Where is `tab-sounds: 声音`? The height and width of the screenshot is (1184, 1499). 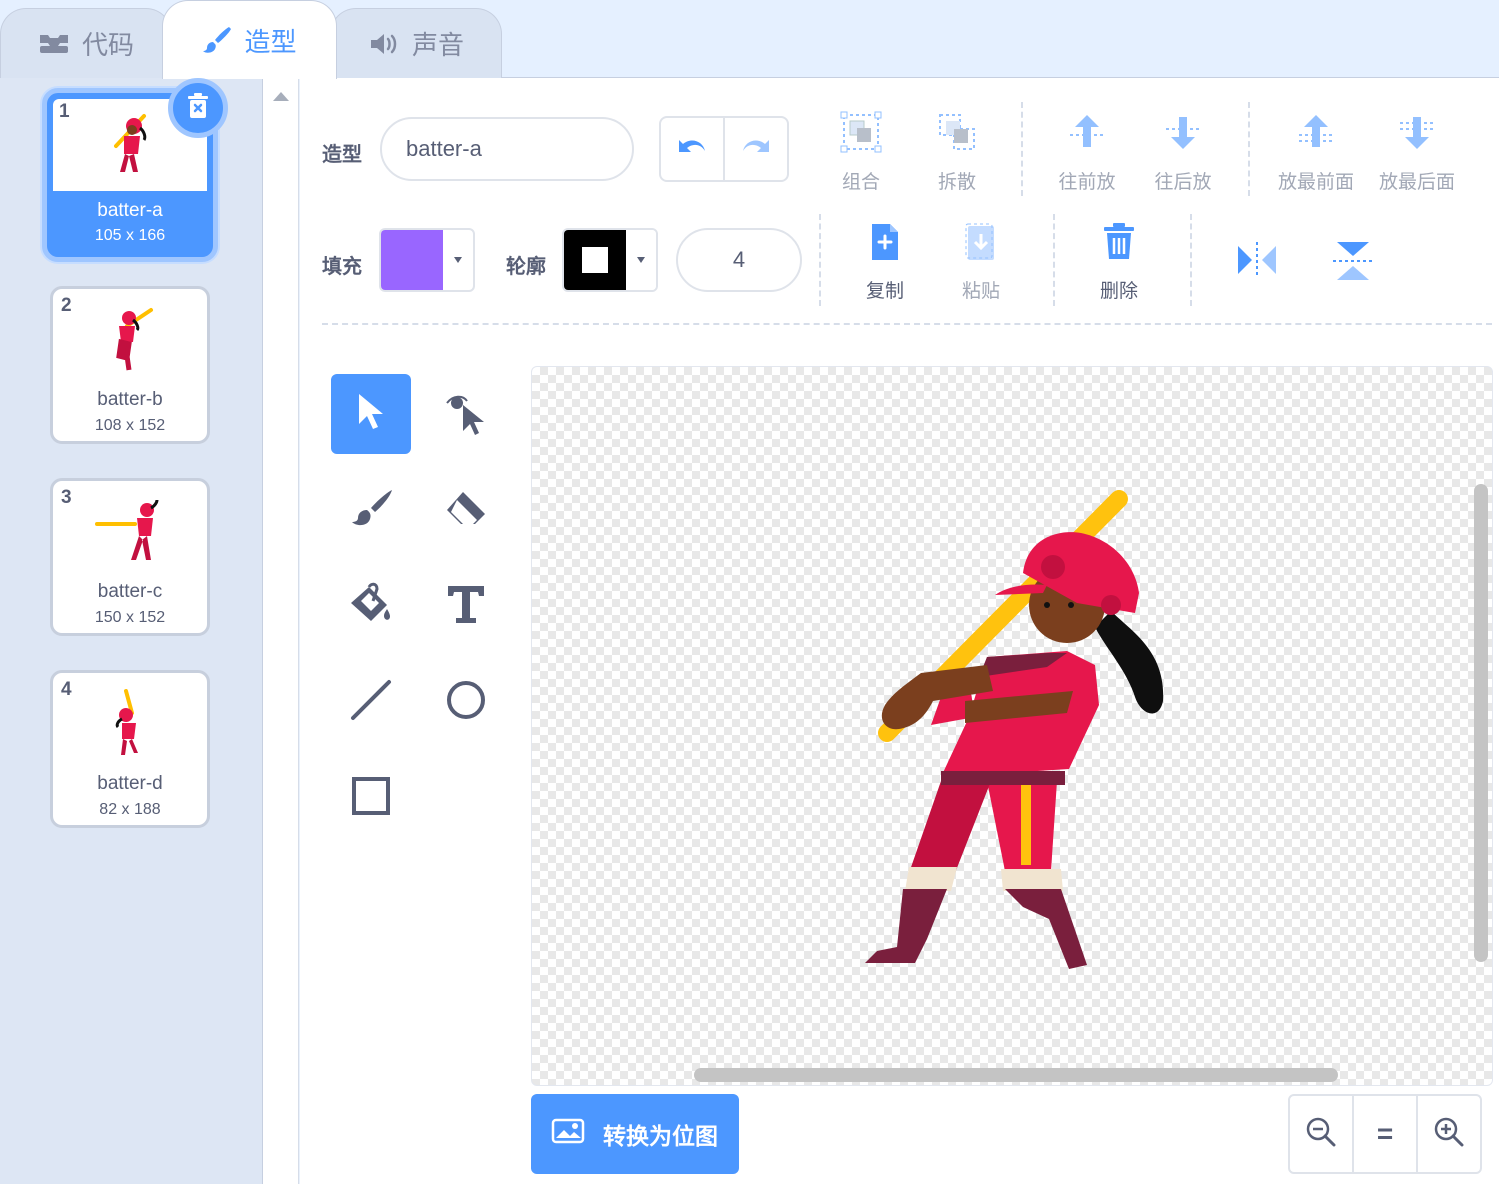 tab-sounds: 声音 is located at coordinates (416, 43).